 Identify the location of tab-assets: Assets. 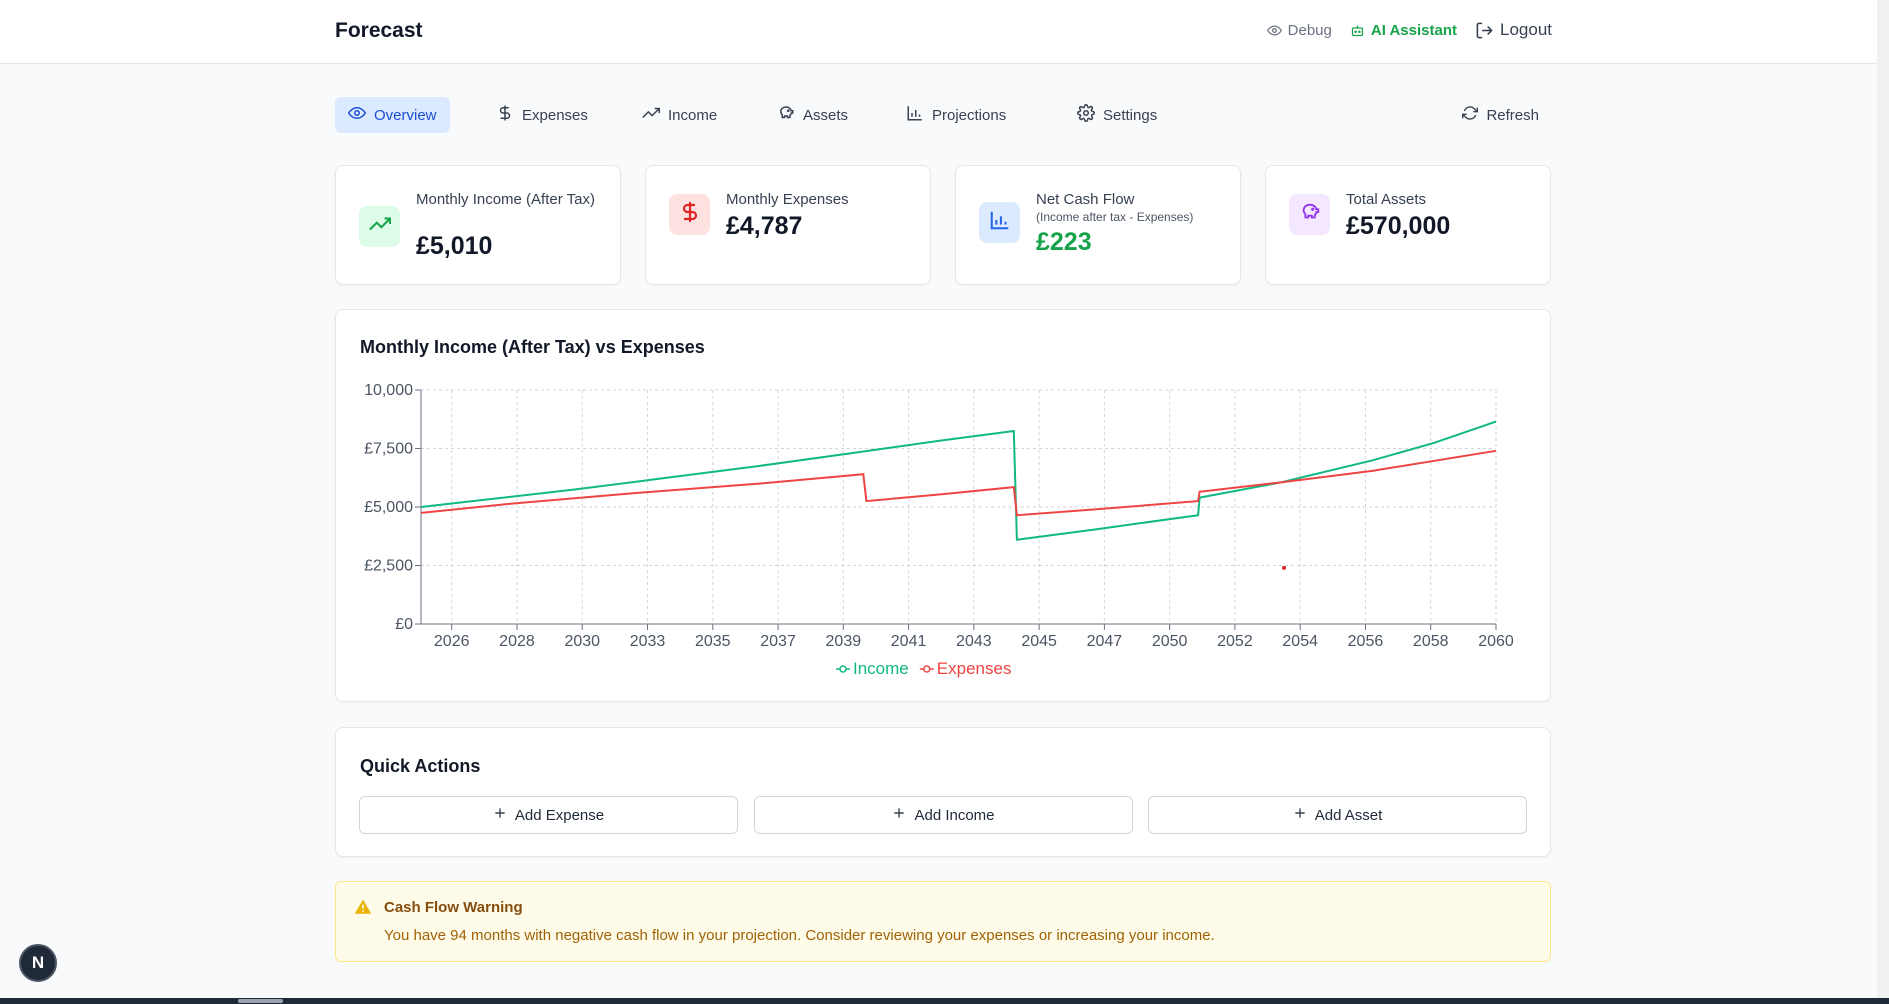
(812, 115).